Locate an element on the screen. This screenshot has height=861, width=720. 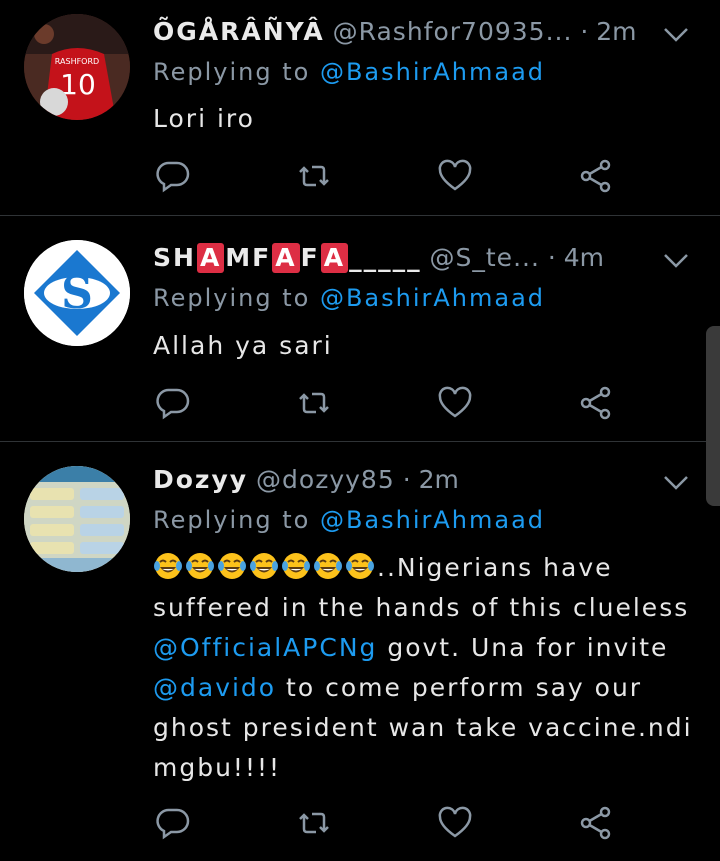
svg-text: S is located at coordinates (77, 293).